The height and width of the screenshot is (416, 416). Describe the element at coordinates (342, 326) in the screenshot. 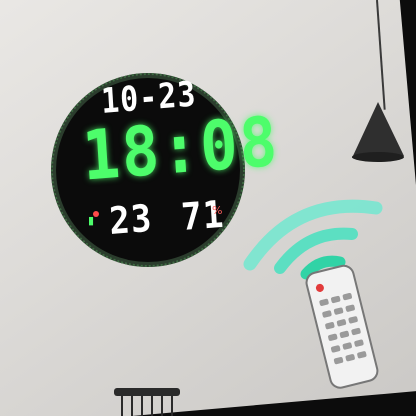

I see `remote-control-icon` at that location.